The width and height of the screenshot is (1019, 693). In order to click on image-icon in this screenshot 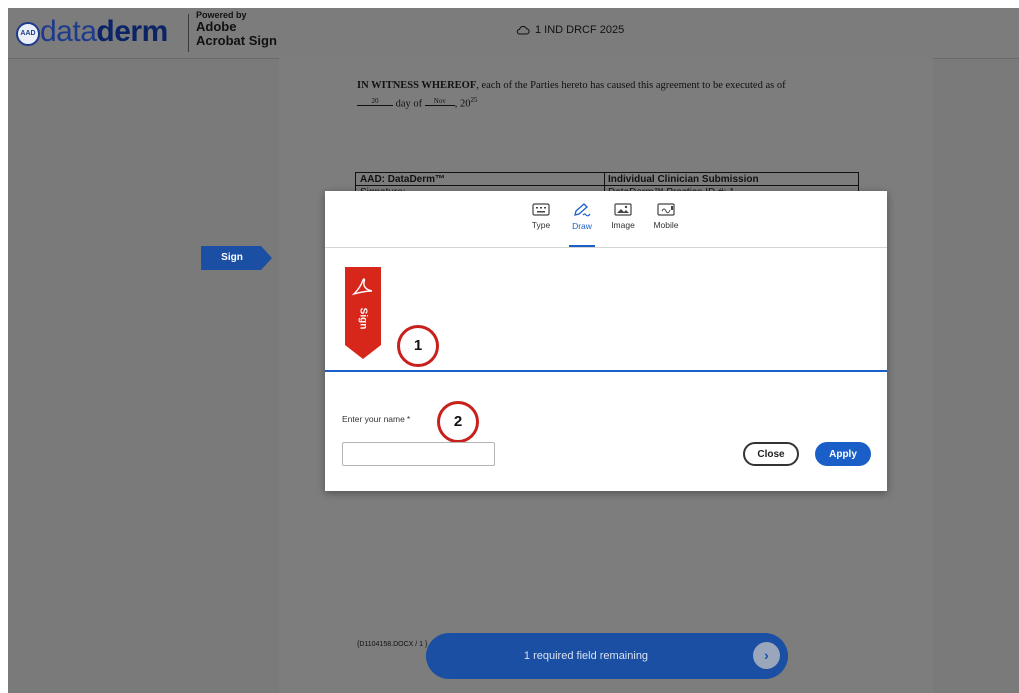, I will do `click(623, 209)`.